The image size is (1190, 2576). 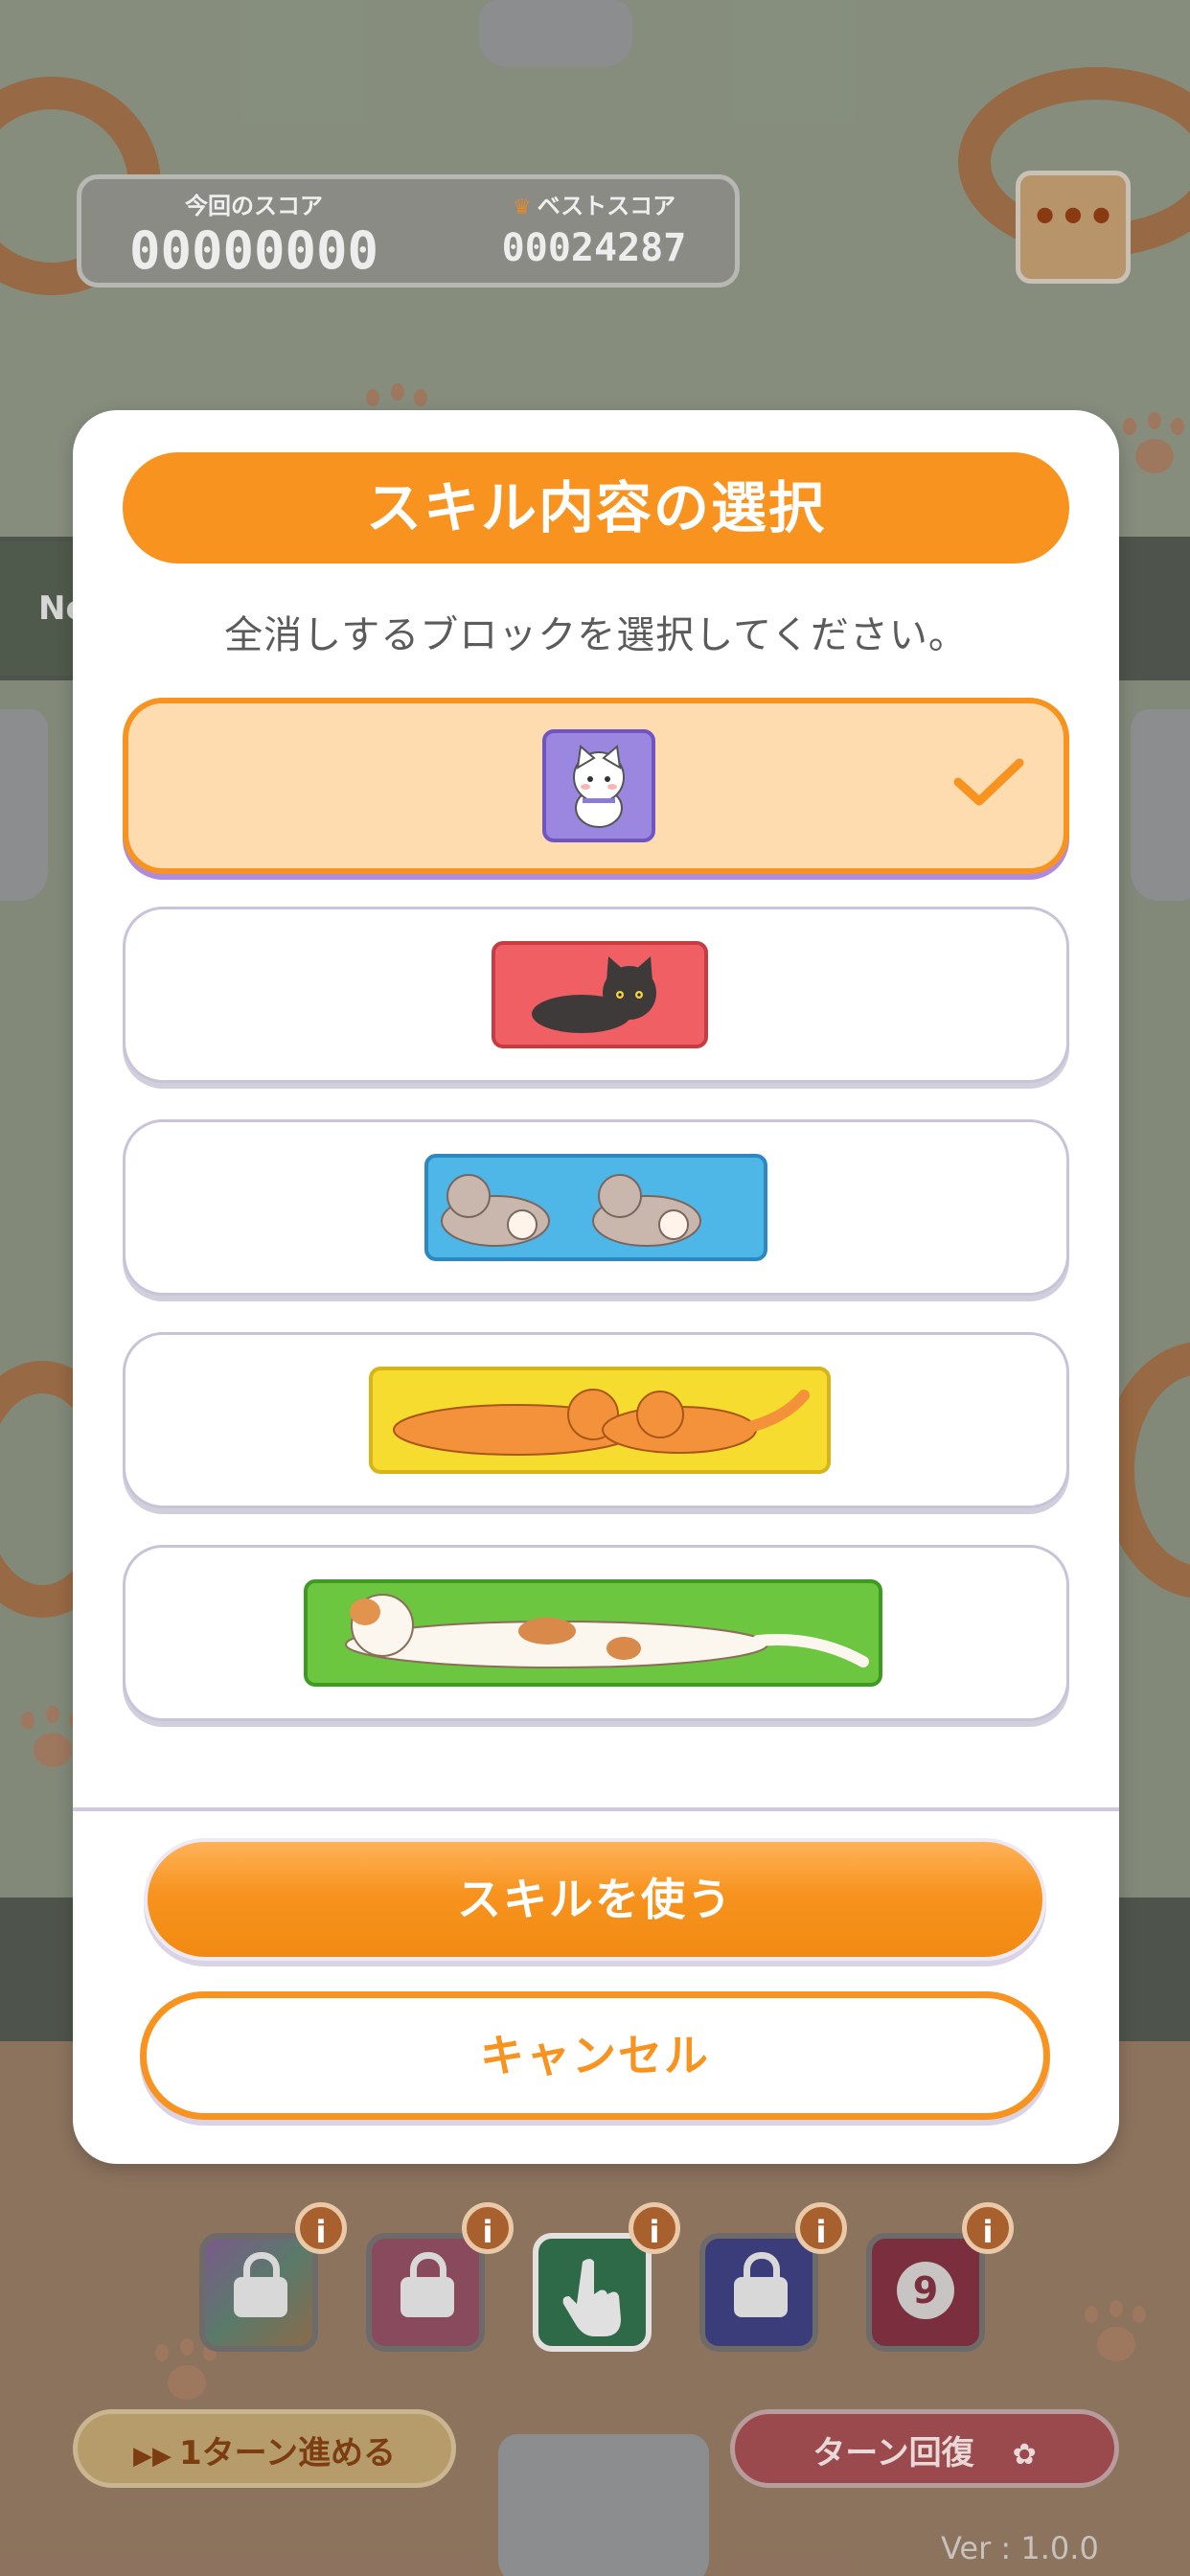 I want to click on best-score-label: ♛ ベストスコア, so click(x=594, y=206).